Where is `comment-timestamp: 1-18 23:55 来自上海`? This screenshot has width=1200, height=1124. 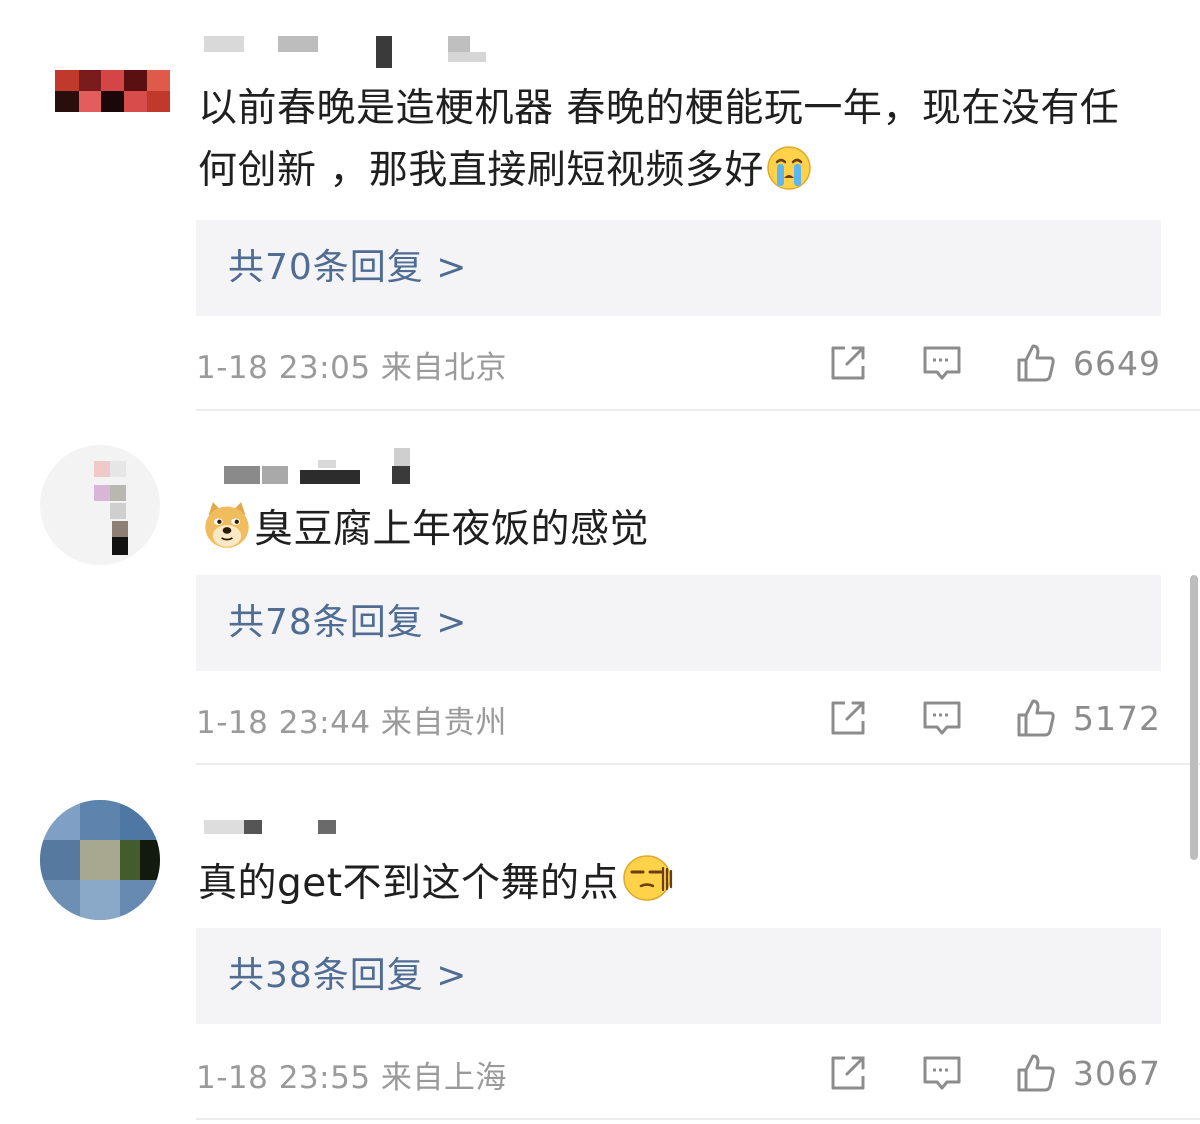 comment-timestamp: 1-18 23:55 来自上海 is located at coordinates (351, 1078).